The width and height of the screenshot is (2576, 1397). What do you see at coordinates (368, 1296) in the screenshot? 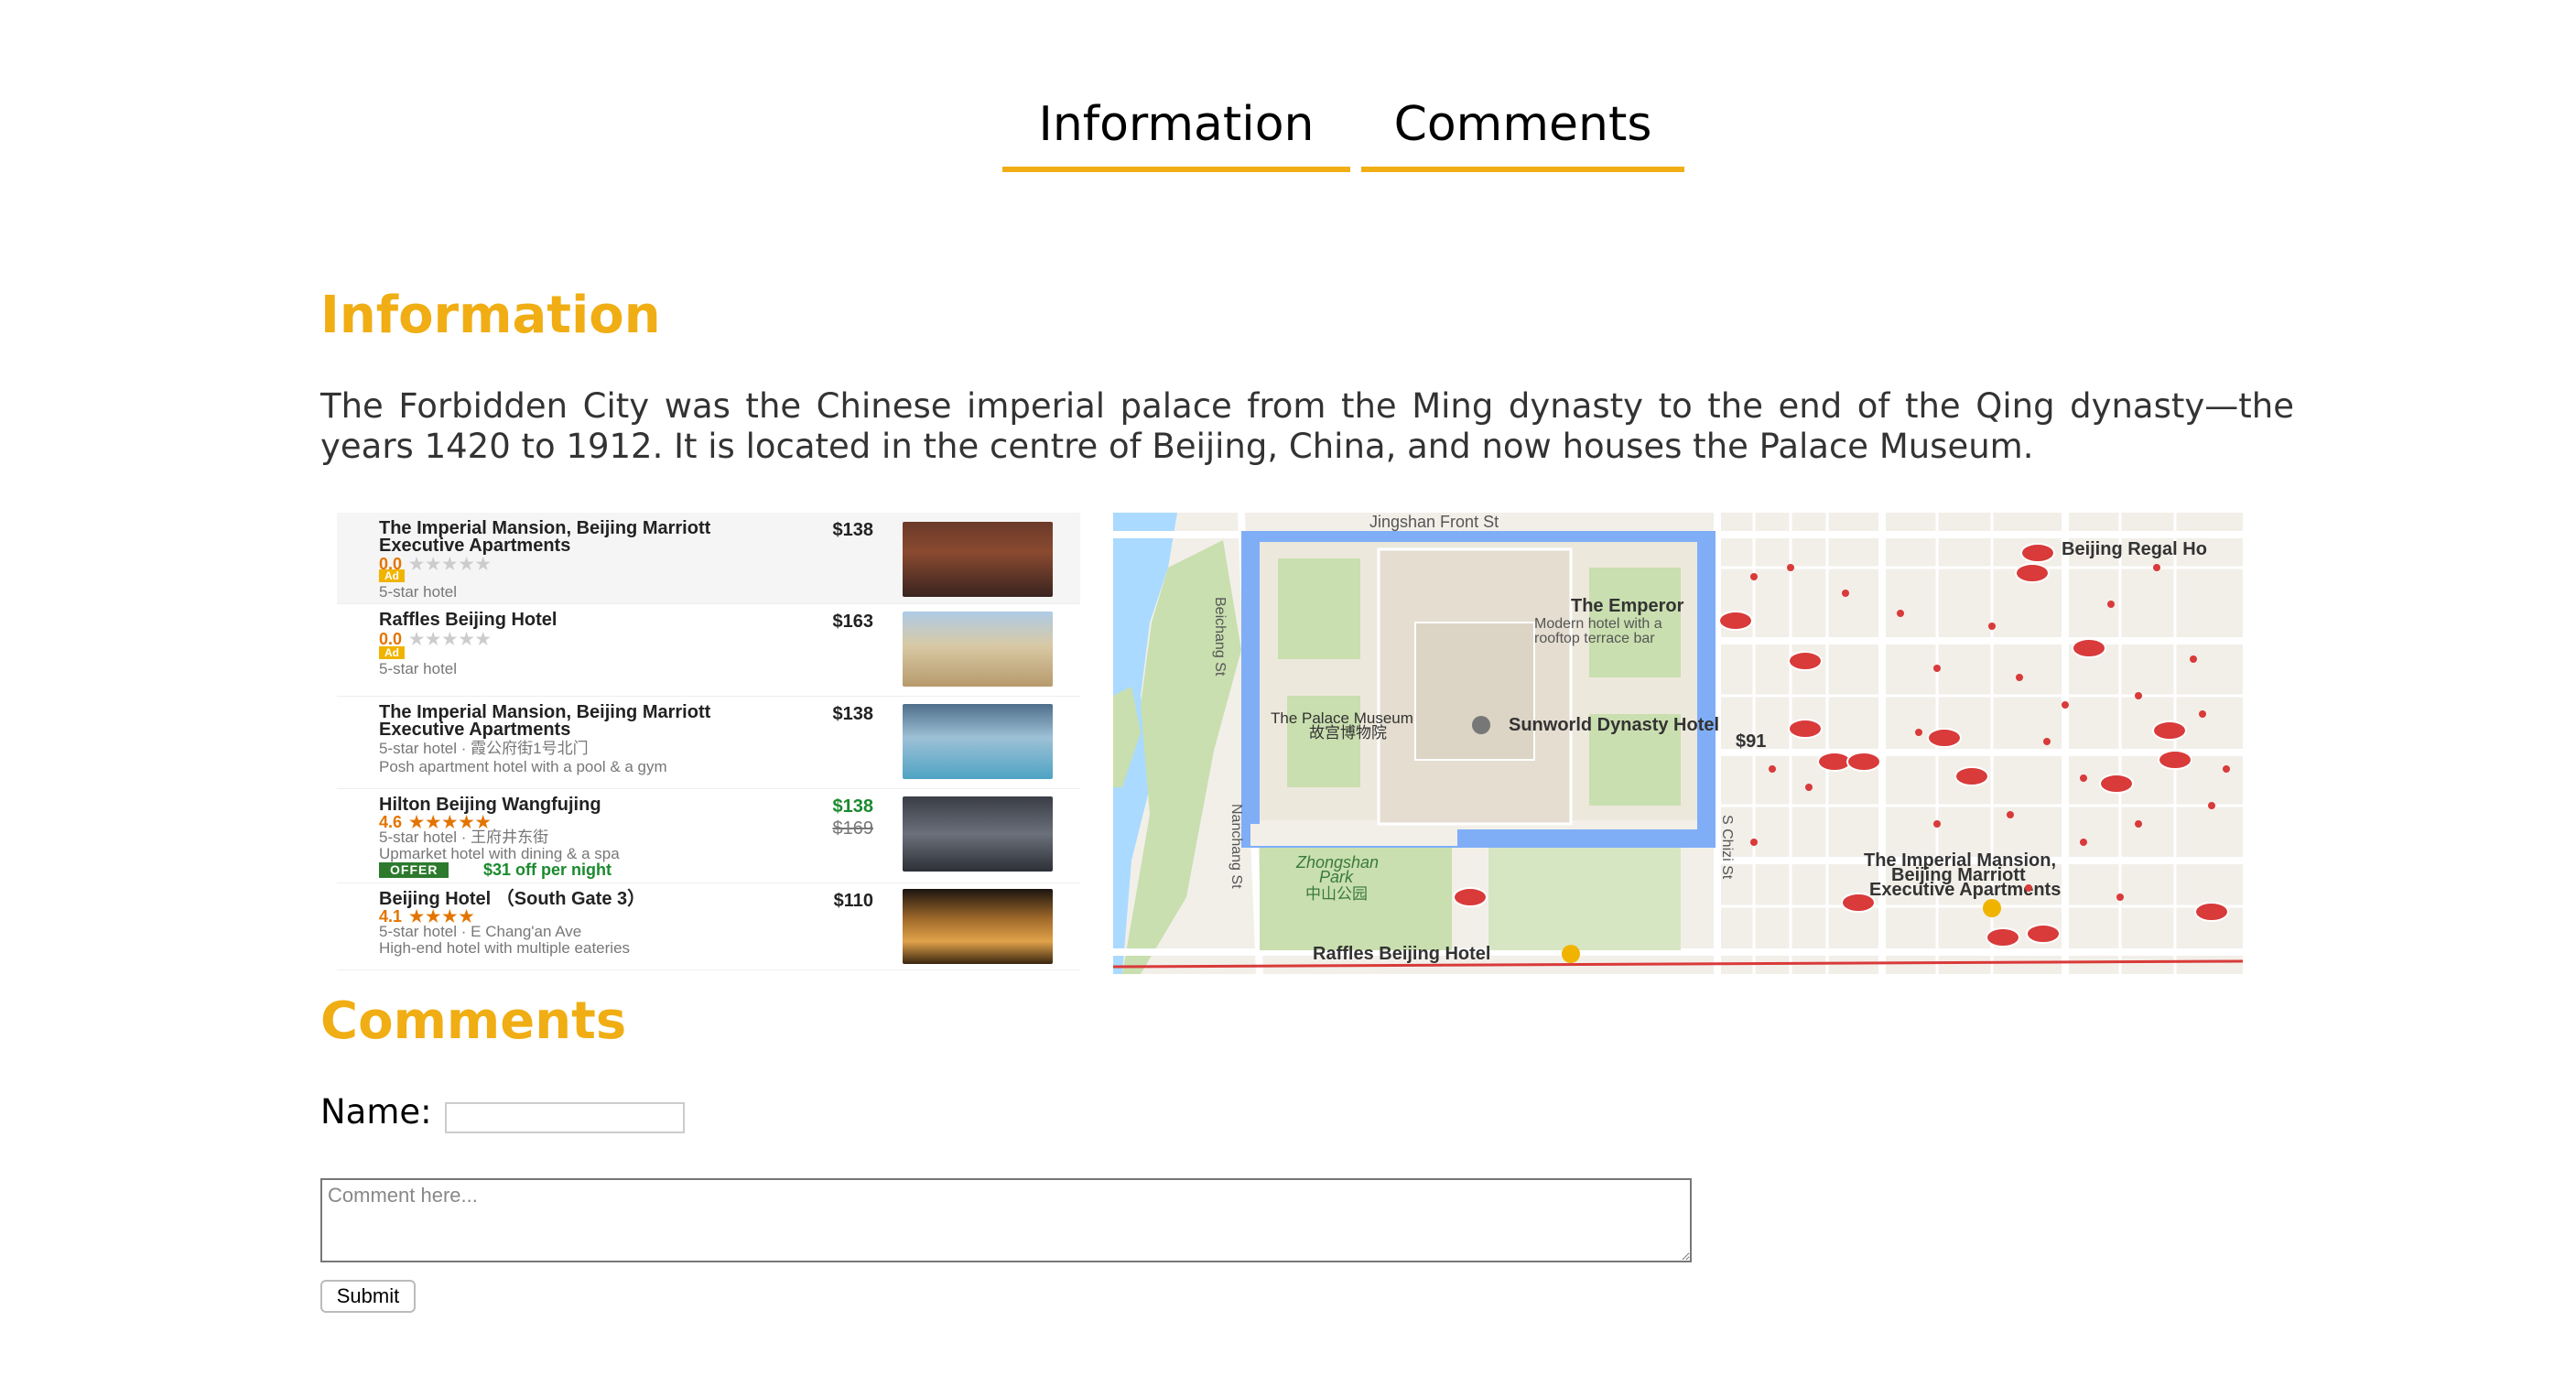
I see `submit-button: Submit` at bounding box center [368, 1296].